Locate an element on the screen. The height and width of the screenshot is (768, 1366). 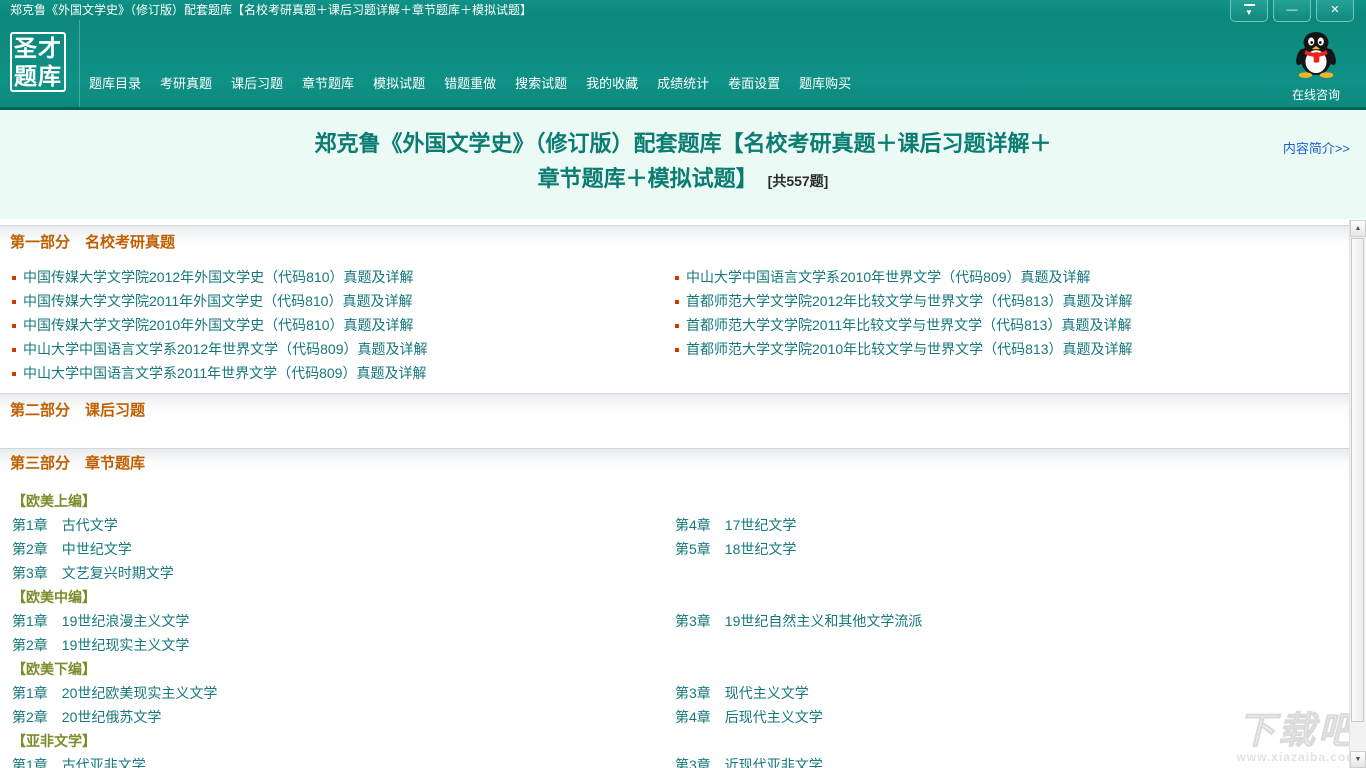
nav-item: 题库目录 is located at coordinates (115, 82).